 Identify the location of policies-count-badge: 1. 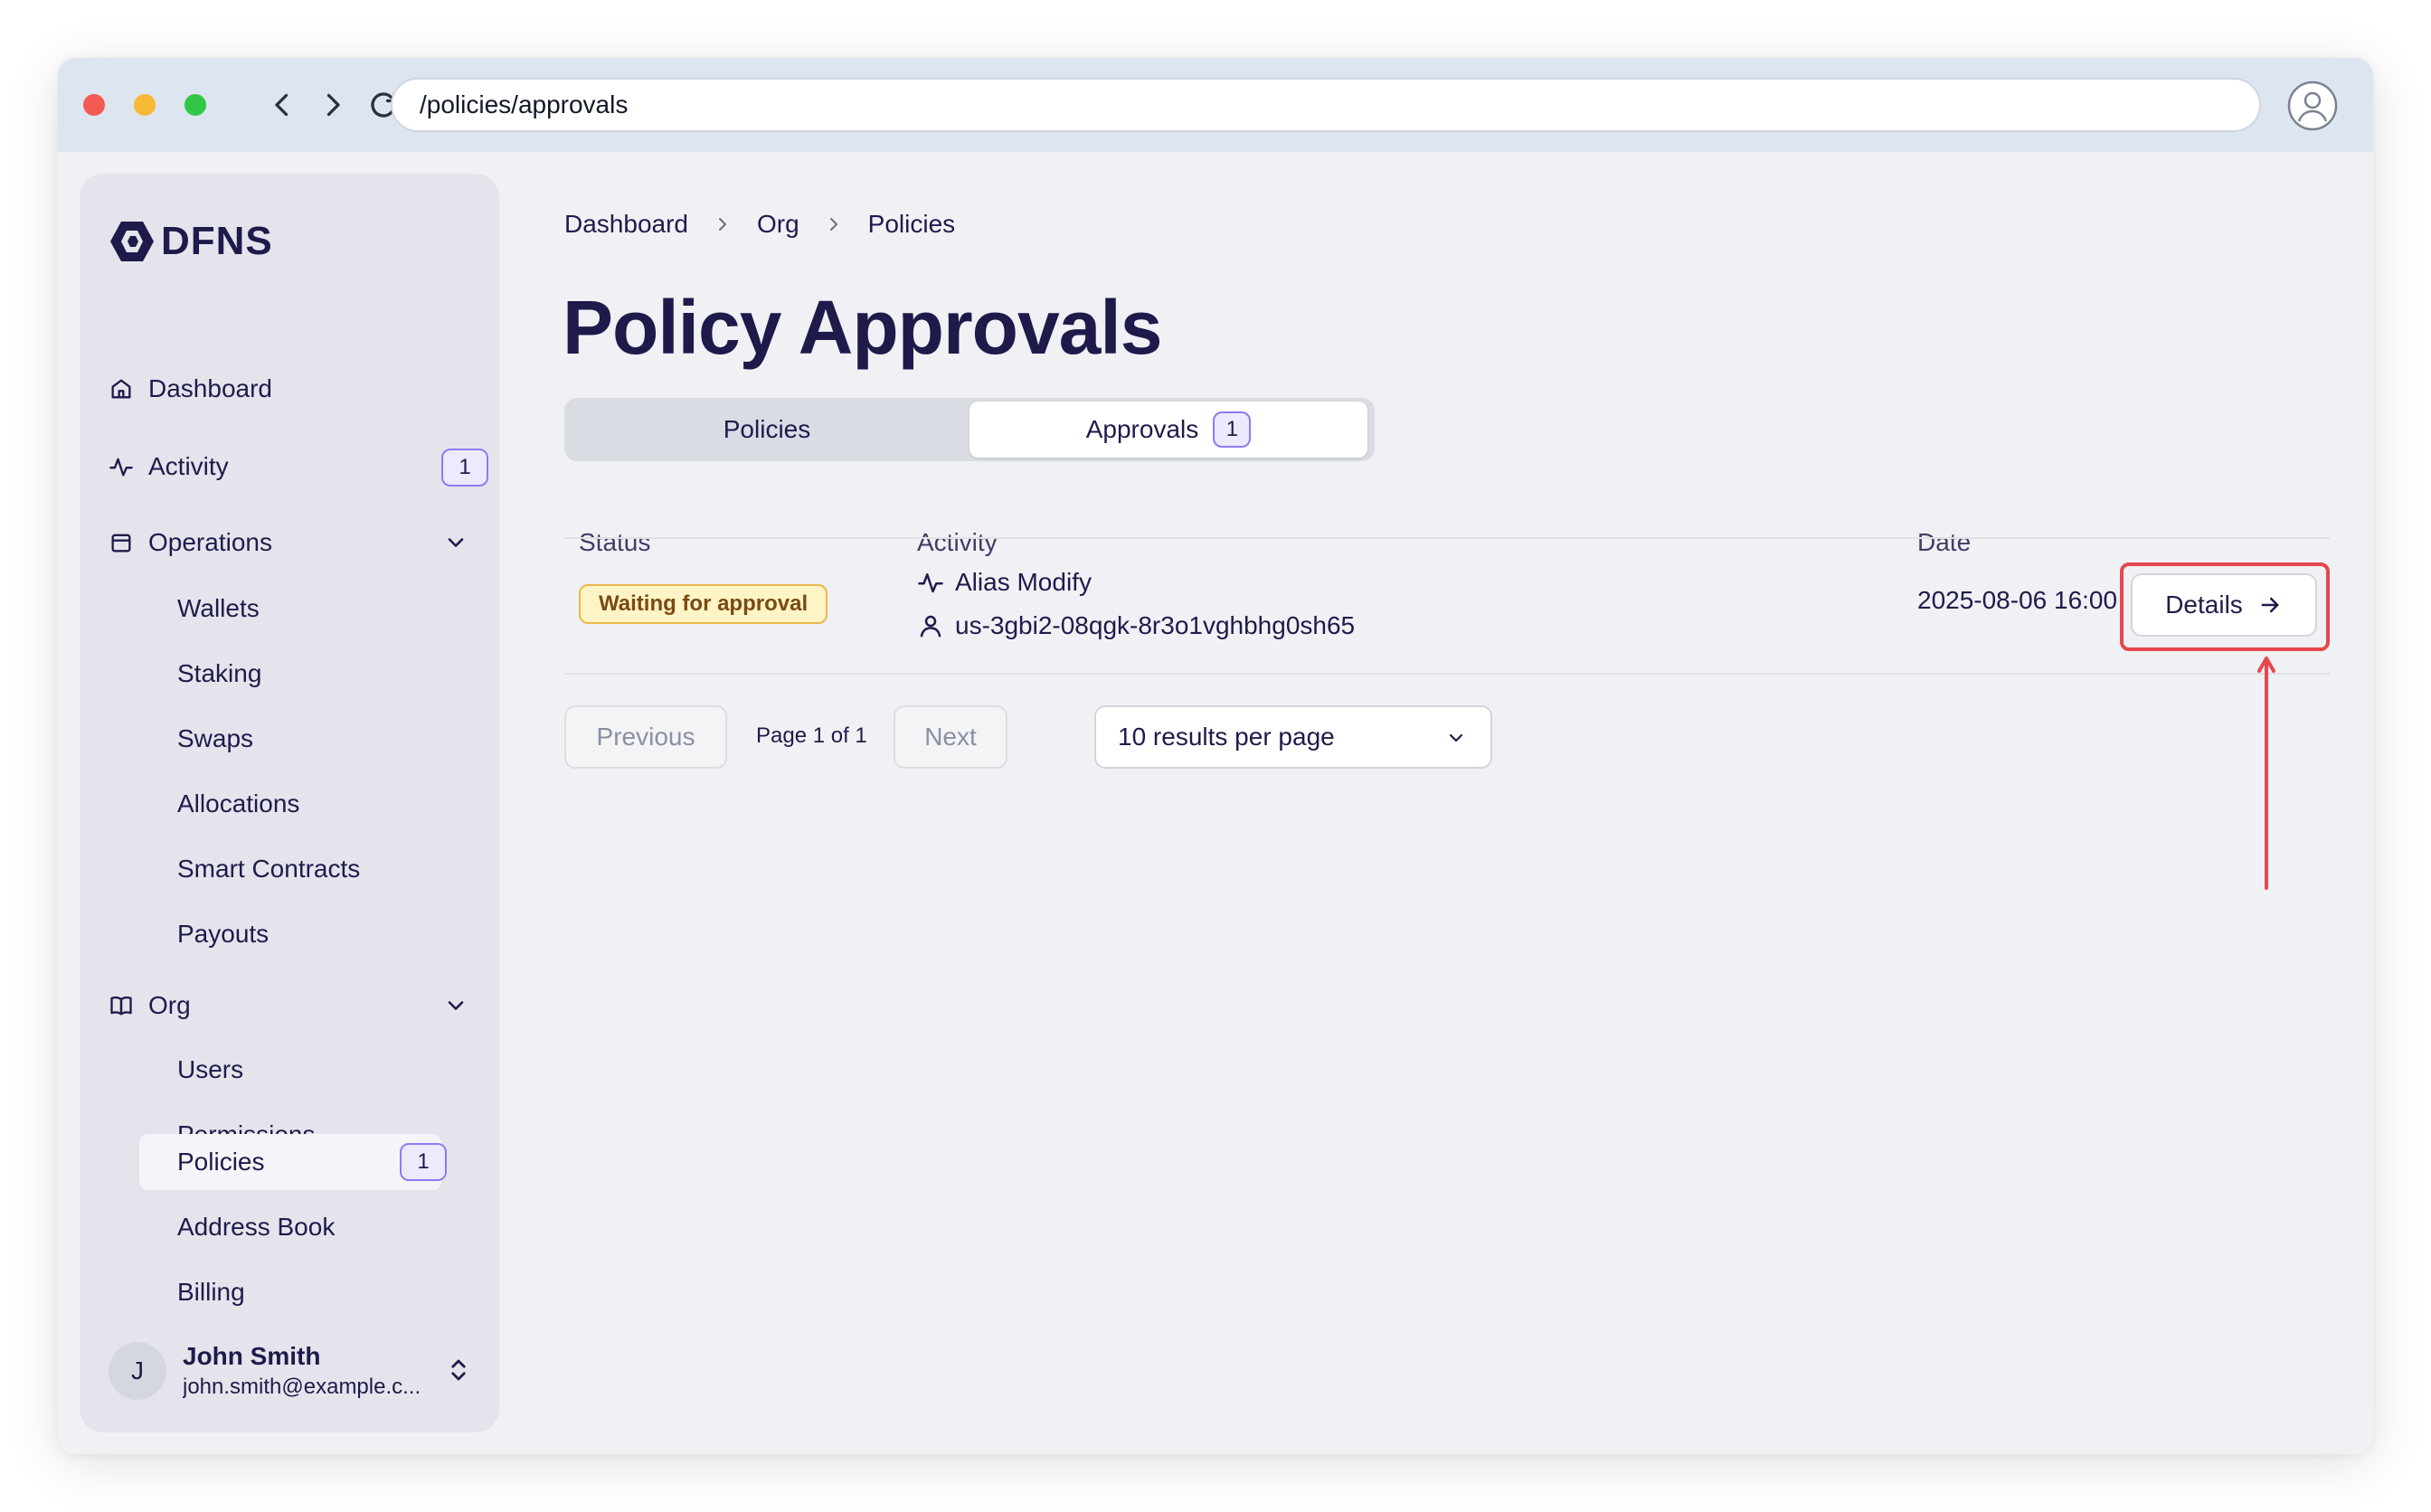
(423, 1162).